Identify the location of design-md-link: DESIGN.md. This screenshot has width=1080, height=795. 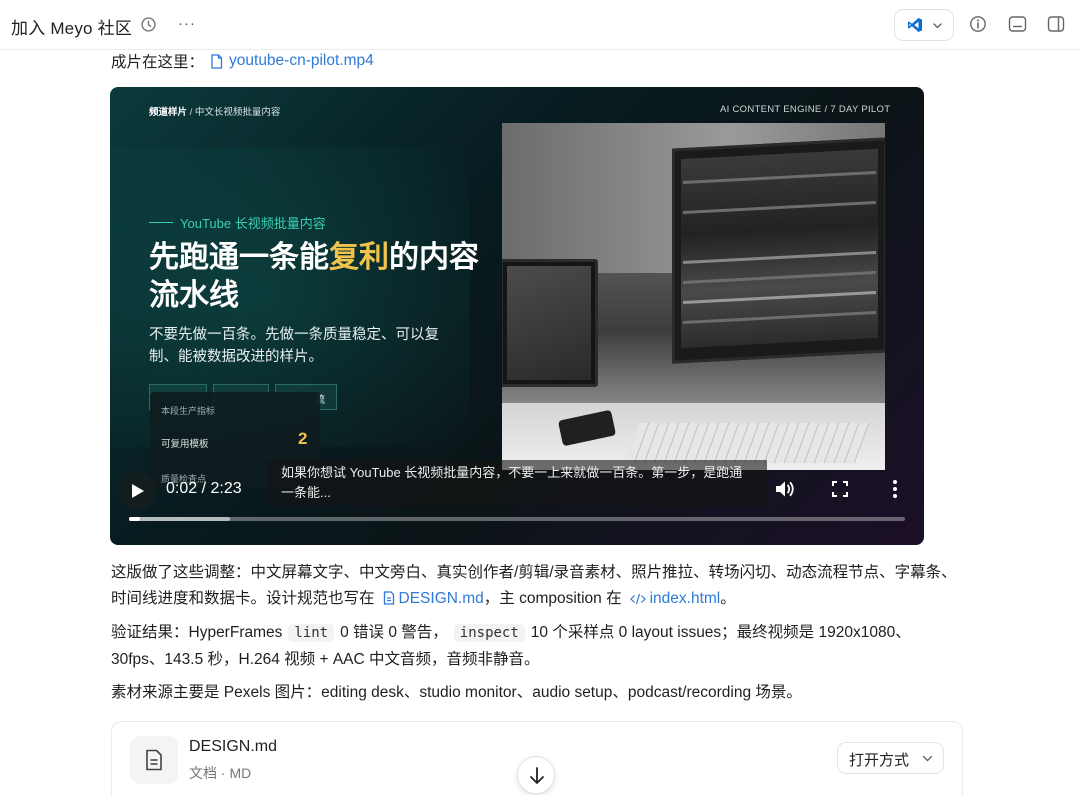
(441, 598).